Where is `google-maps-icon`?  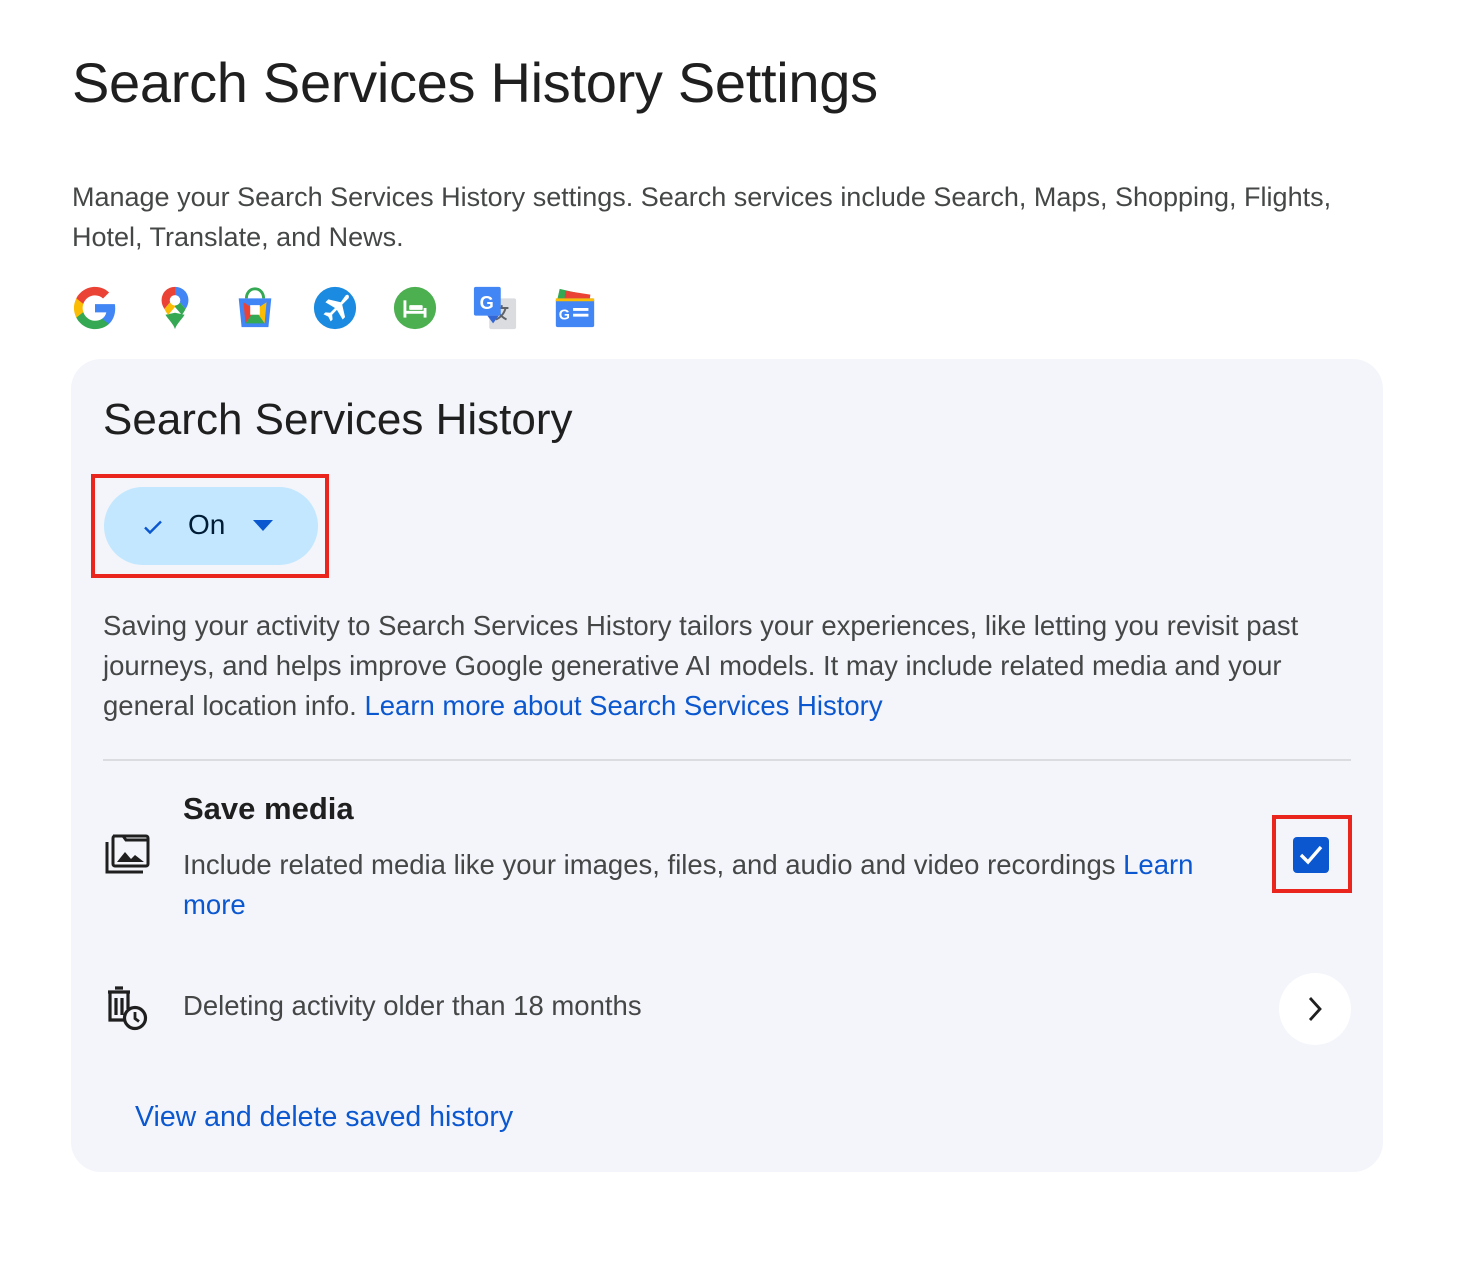 google-maps-icon is located at coordinates (175, 308).